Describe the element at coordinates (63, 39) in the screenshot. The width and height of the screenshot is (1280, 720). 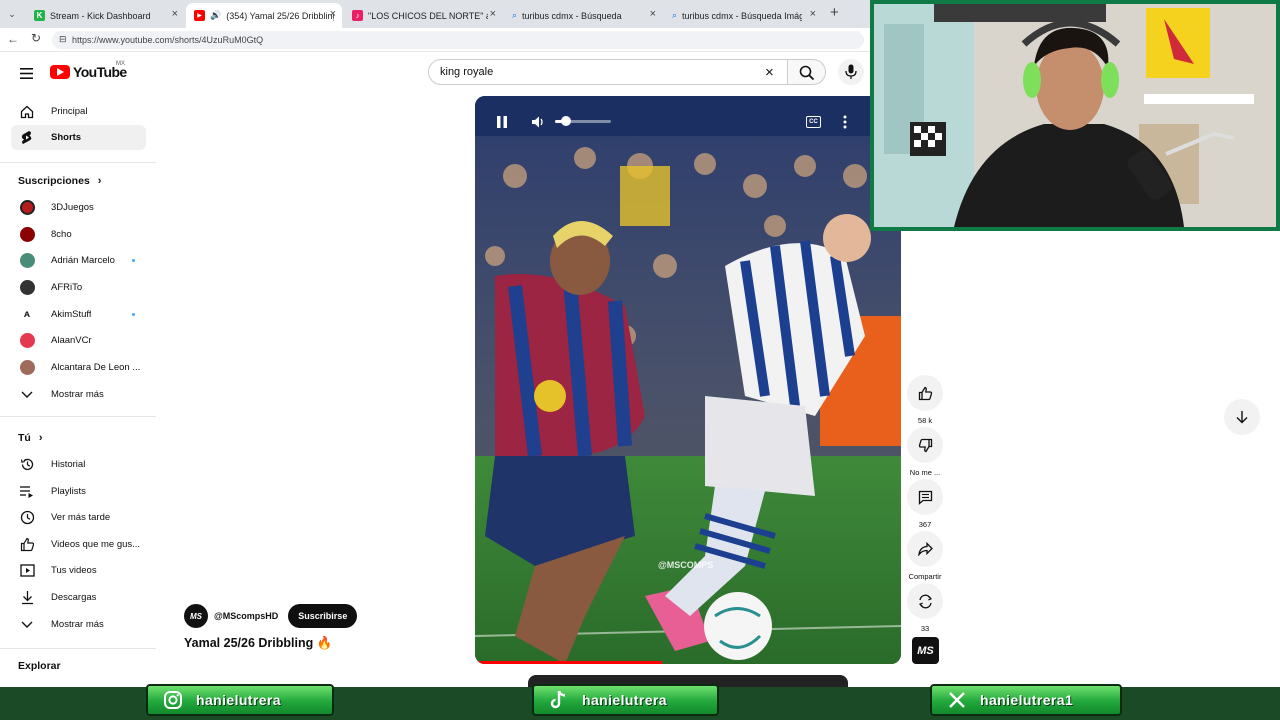
I see `site-info-icon: ⊟` at that location.